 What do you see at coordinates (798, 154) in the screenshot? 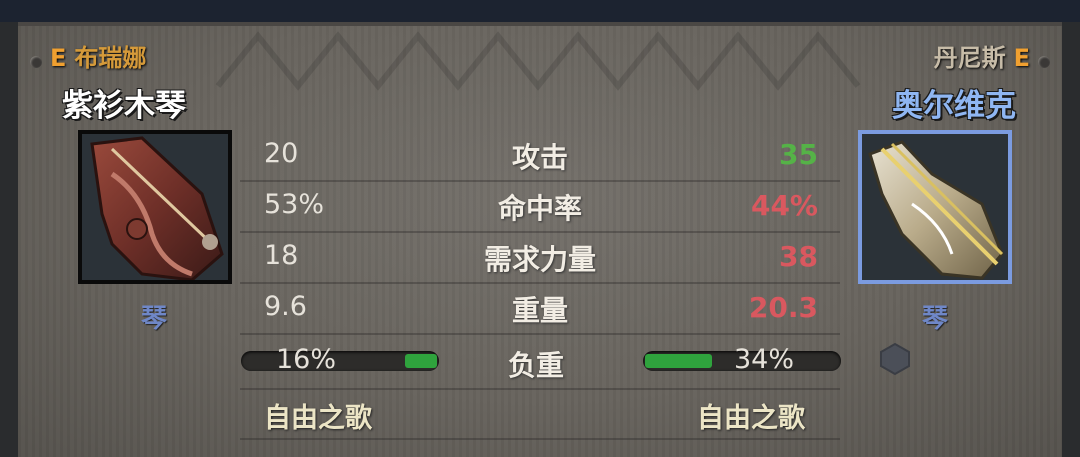
I see `right-attack: 35` at bounding box center [798, 154].